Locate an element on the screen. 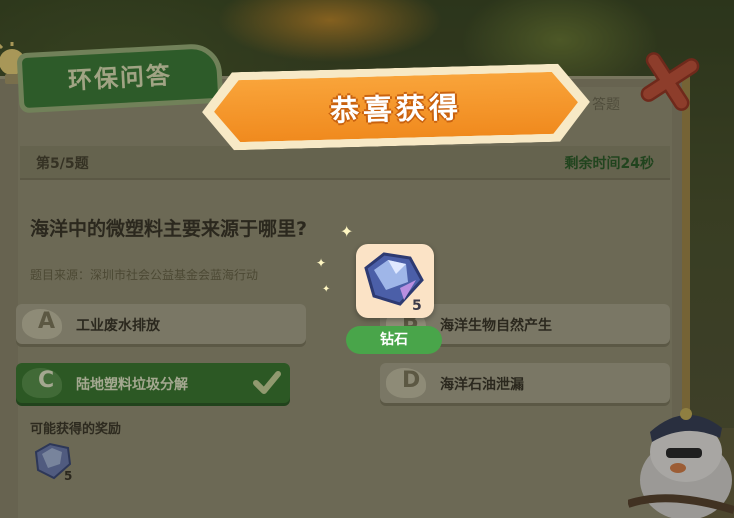 This screenshot has height=518, width=734. answered-label: 答题 is located at coordinates (606, 105).